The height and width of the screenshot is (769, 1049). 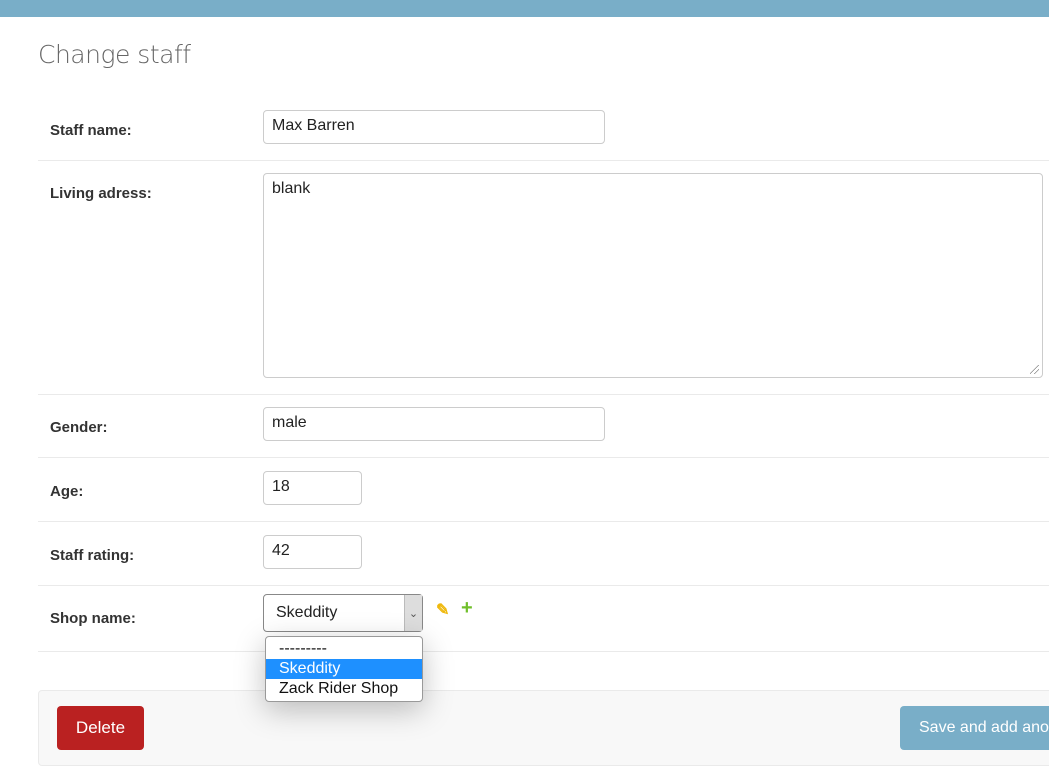 What do you see at coordinates (93, 618) in the screenshot?
I see `shop-name-label: Shop name:` at bounding box center [93, 618].